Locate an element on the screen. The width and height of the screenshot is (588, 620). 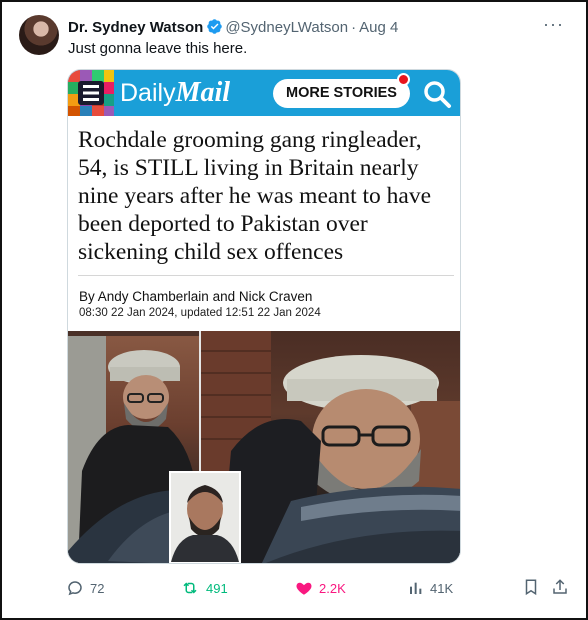
author-name: Dr. Sydney Watson is located at coordinates (135, 27).